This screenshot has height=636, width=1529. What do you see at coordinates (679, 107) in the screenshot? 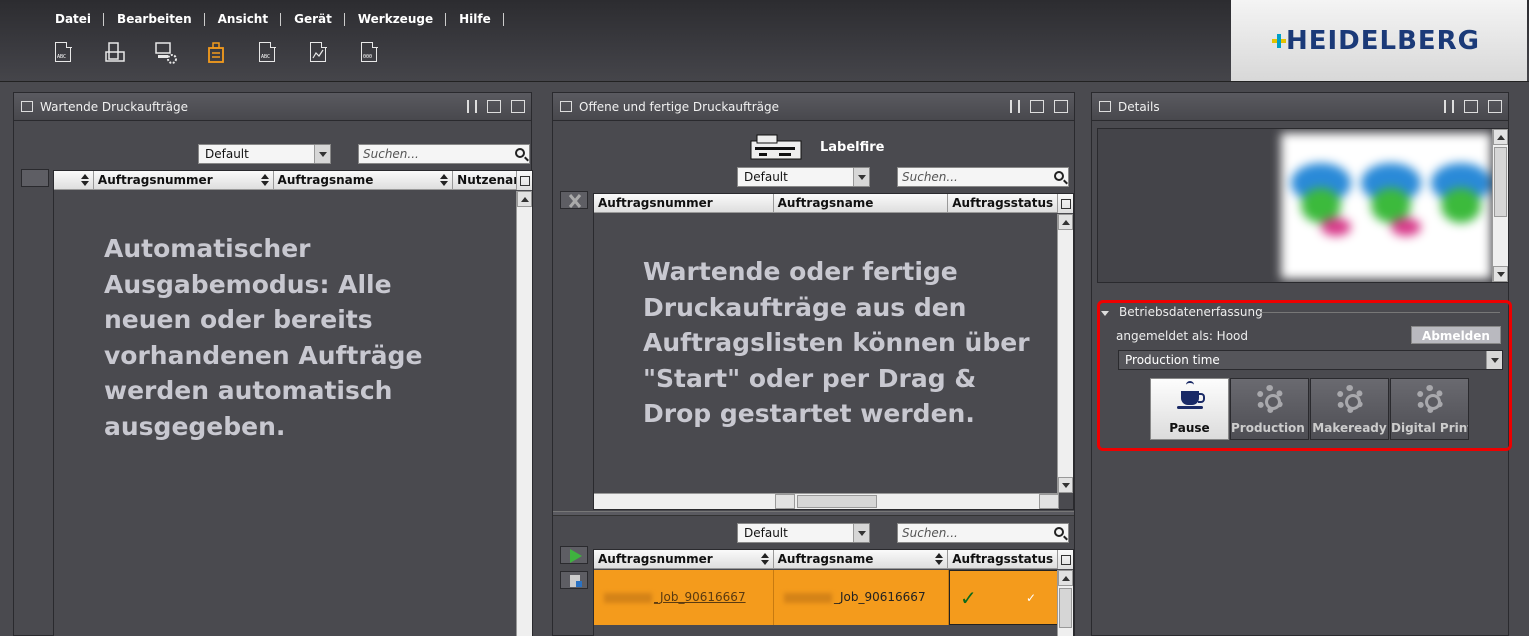
I see `panel-title: Offene und fertige Druckaufträge` at bounding box center [679, 107].